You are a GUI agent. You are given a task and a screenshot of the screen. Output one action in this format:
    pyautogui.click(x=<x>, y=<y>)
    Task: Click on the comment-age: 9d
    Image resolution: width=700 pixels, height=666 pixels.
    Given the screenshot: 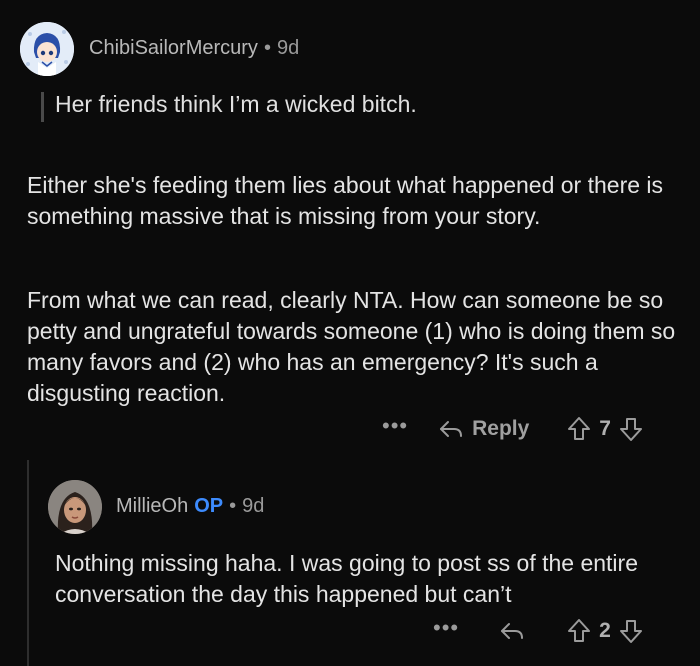 What is the action you would take?
    pyautogui.click(x=288, y=48)
    